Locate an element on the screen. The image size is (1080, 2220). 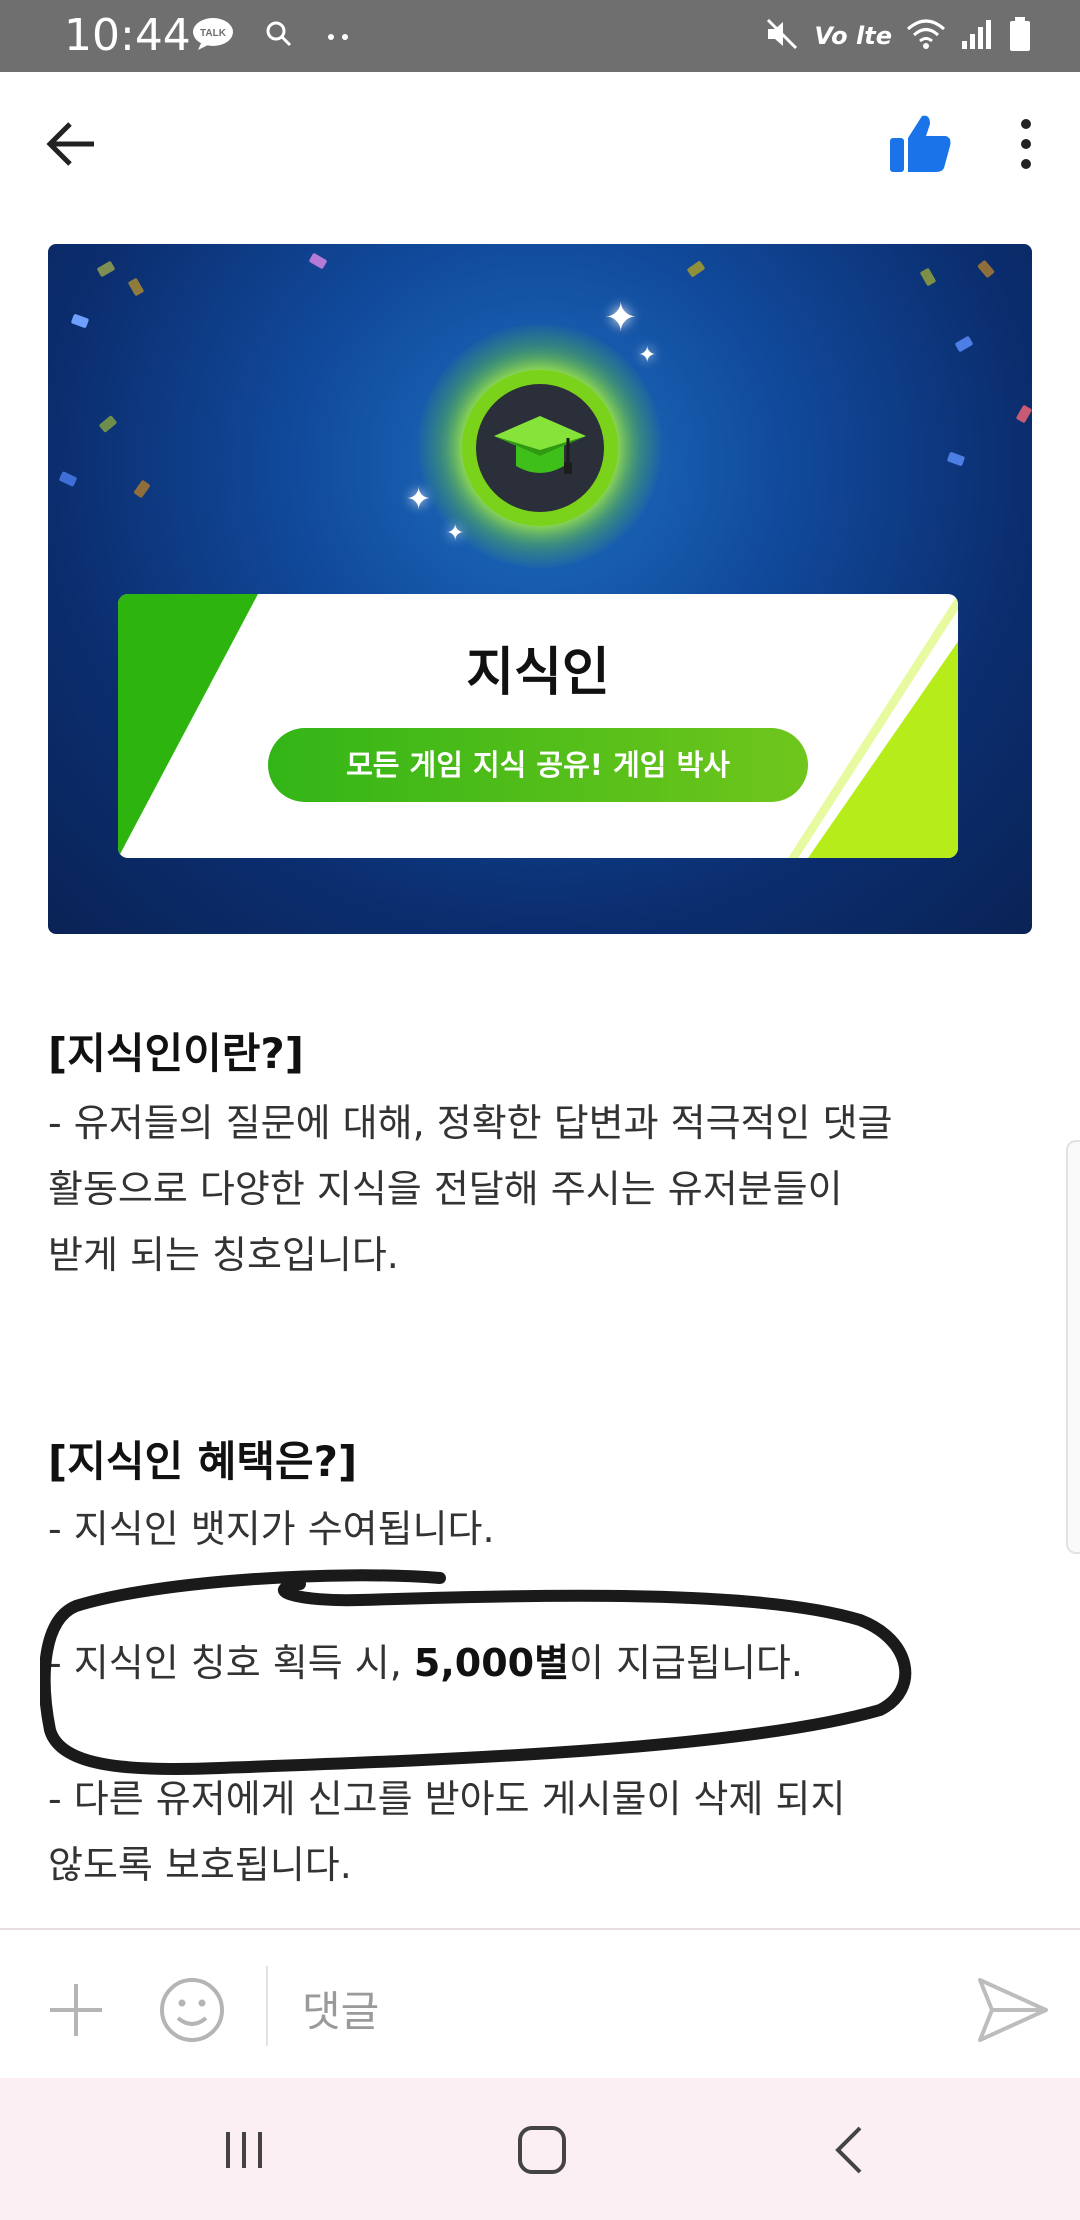
recent-apps-button is located at coordinates (244, 2150).